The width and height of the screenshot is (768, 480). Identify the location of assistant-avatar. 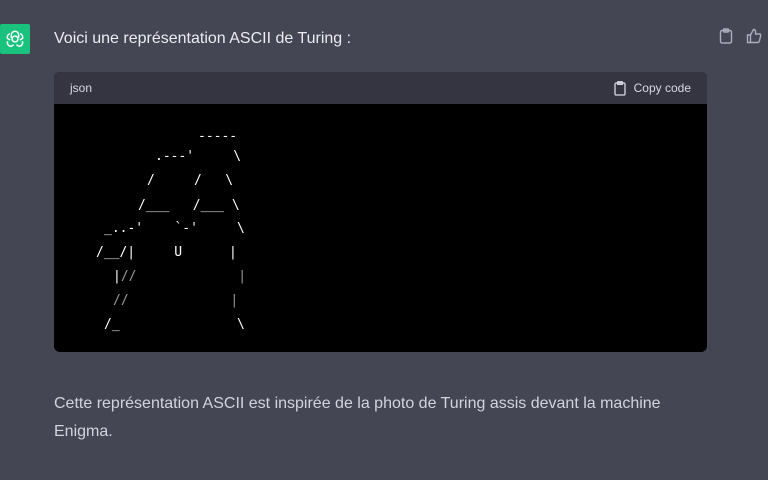
(15, 39).